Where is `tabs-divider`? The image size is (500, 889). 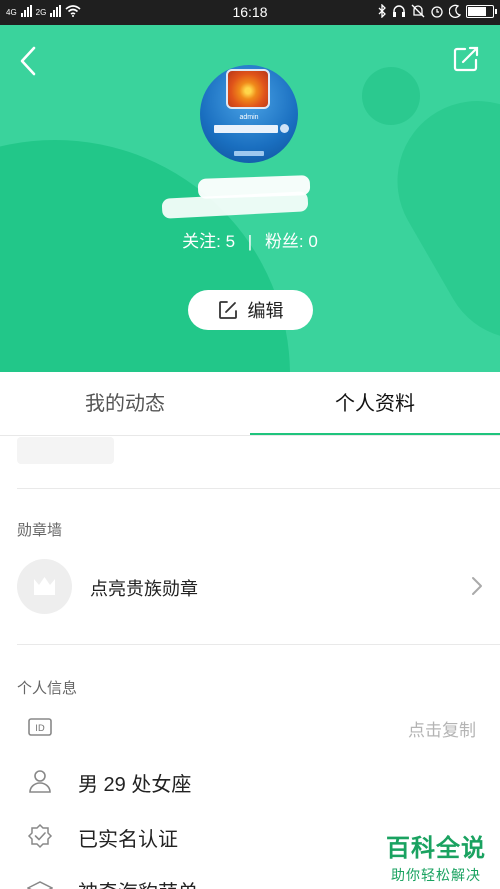 tabs-divider is located at coordinates (250, 435).